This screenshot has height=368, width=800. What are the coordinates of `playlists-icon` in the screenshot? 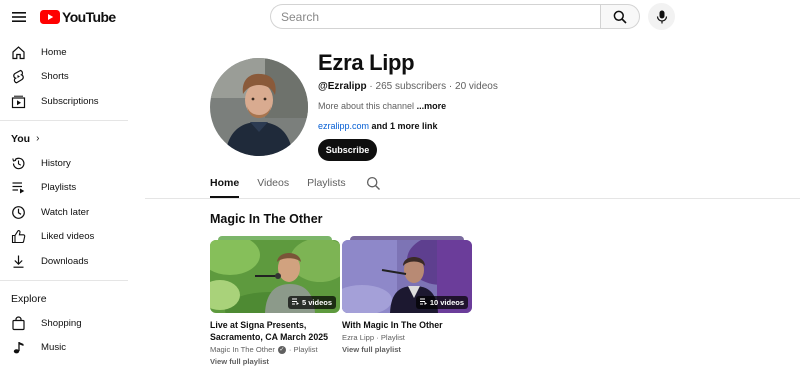 It's located at (18, 187).